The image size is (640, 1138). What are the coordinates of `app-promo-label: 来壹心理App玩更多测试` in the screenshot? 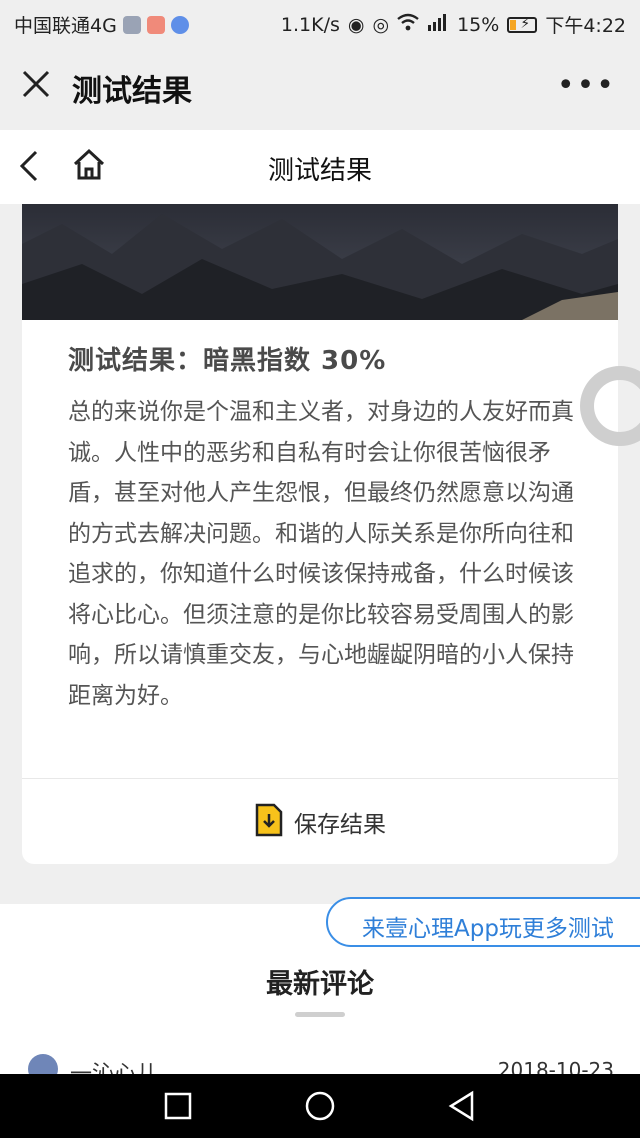 It's located at (488, 929).